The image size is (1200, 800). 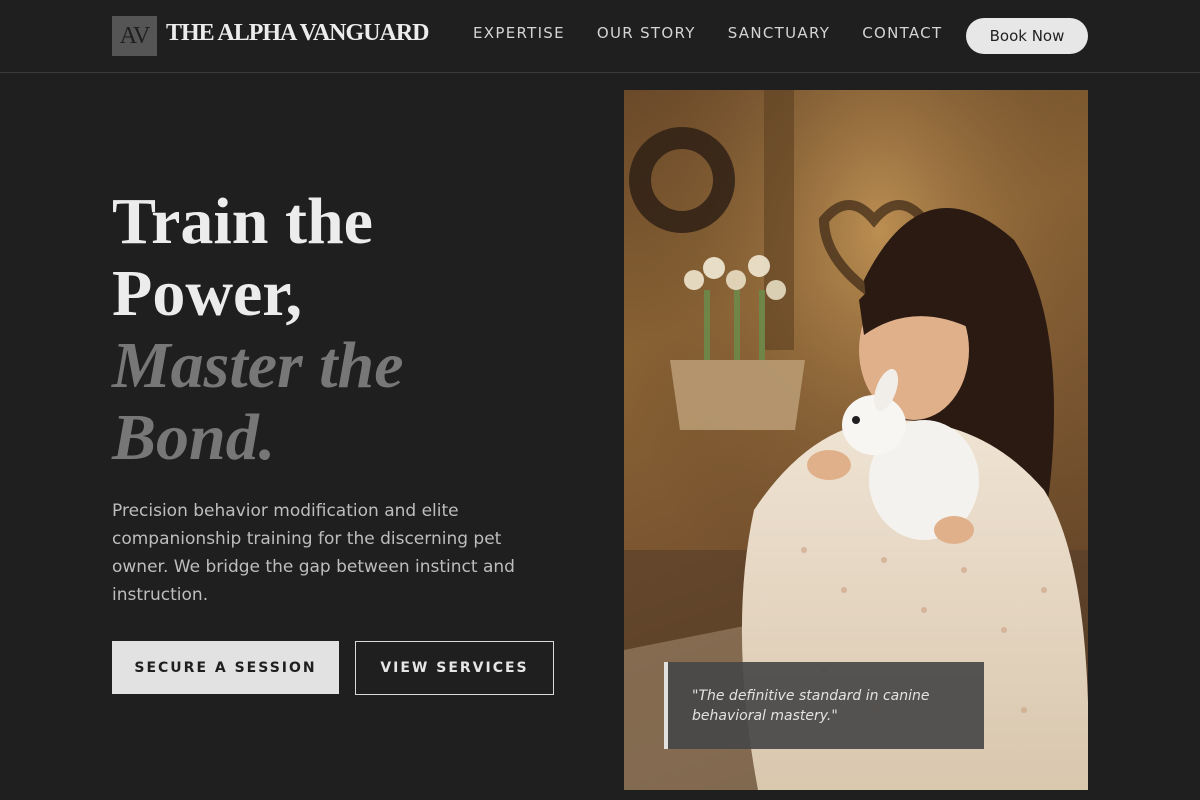 What do you see at coordinates (902, 33) in the screenshot?
I see `nav-item-contact: CONTACT` at bounding box center [902, 33].